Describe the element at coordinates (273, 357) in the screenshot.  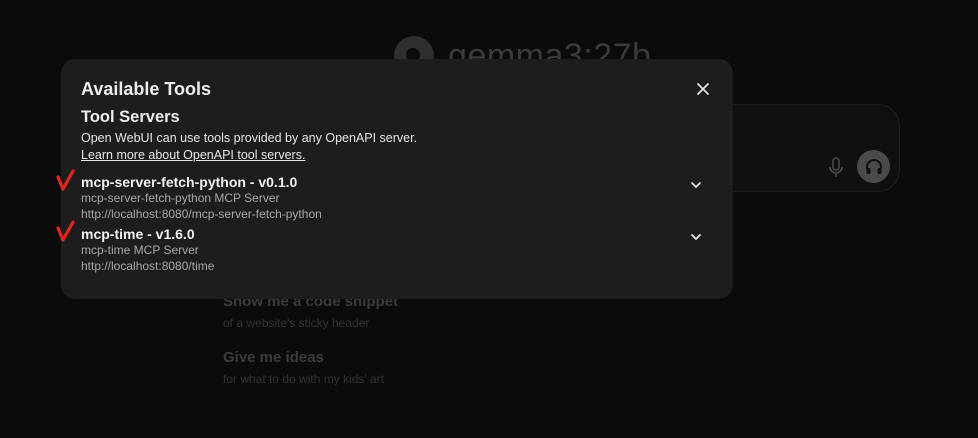
I see `suggestion-title: Give me ideas` at that location.